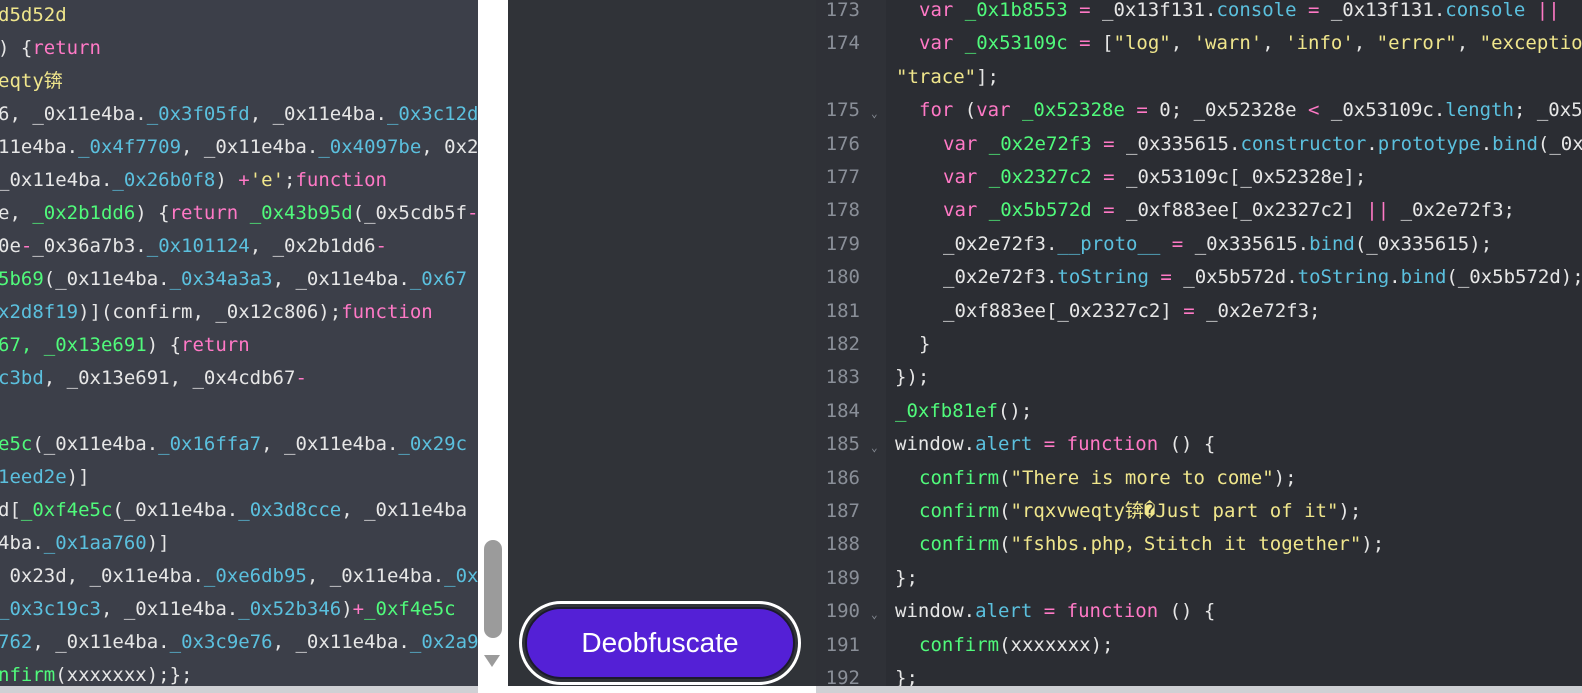  Describe the element at coordinates (842, 177) in the screenshot. I see `line-number: 177` at that location.